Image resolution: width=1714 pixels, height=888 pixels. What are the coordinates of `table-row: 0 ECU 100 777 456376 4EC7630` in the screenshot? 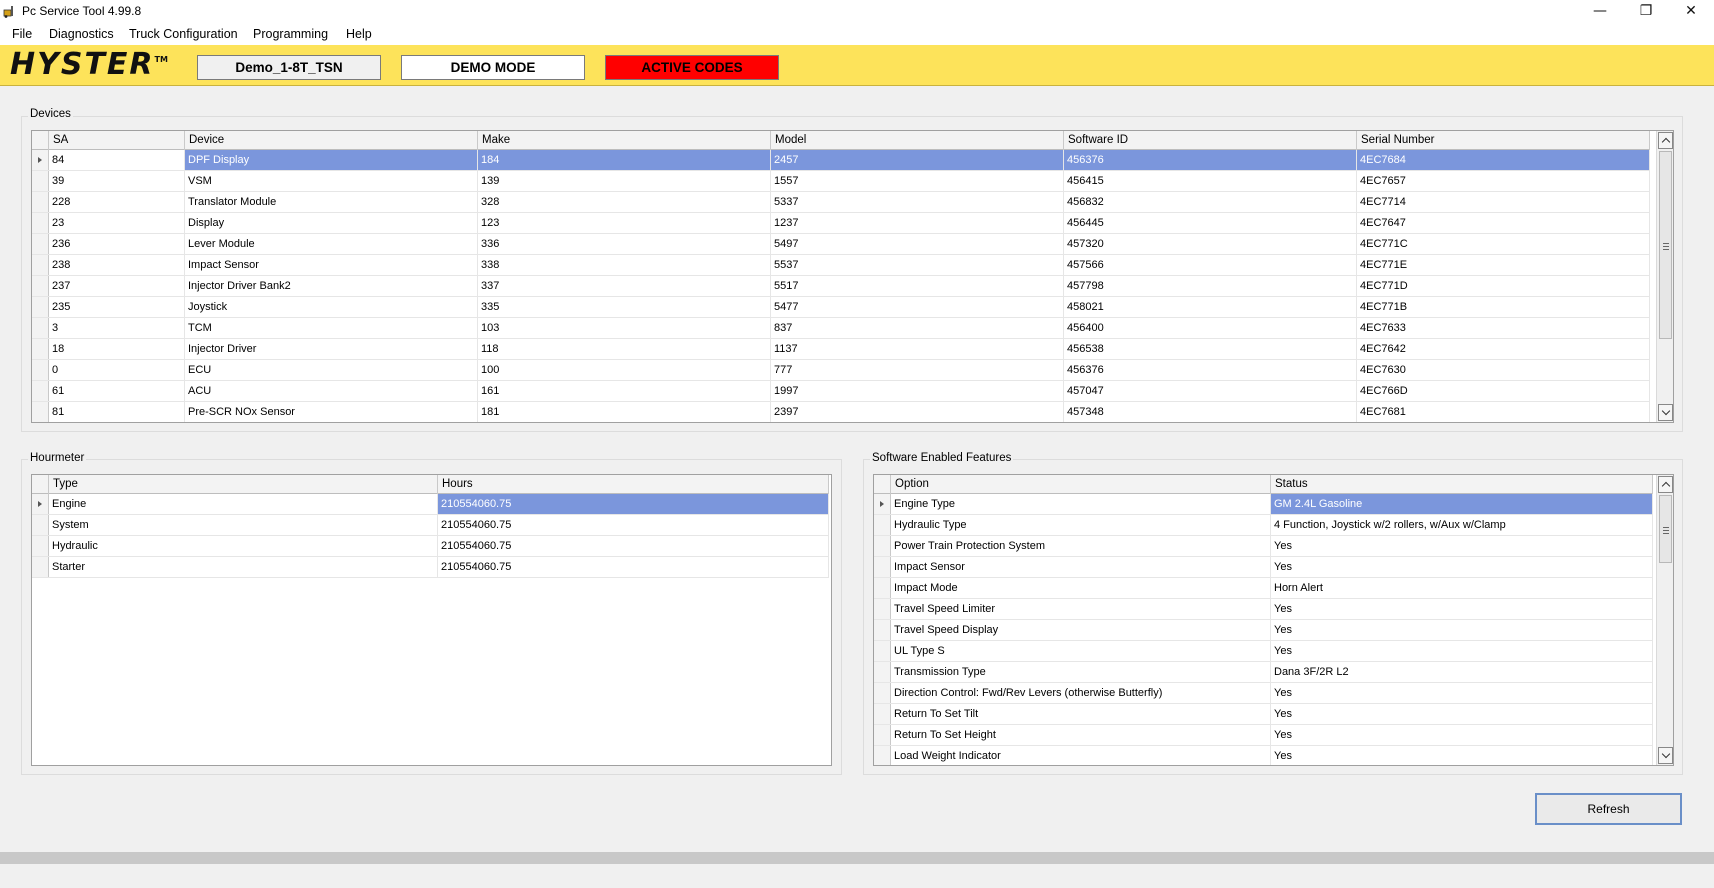 It's located at (841, 370).